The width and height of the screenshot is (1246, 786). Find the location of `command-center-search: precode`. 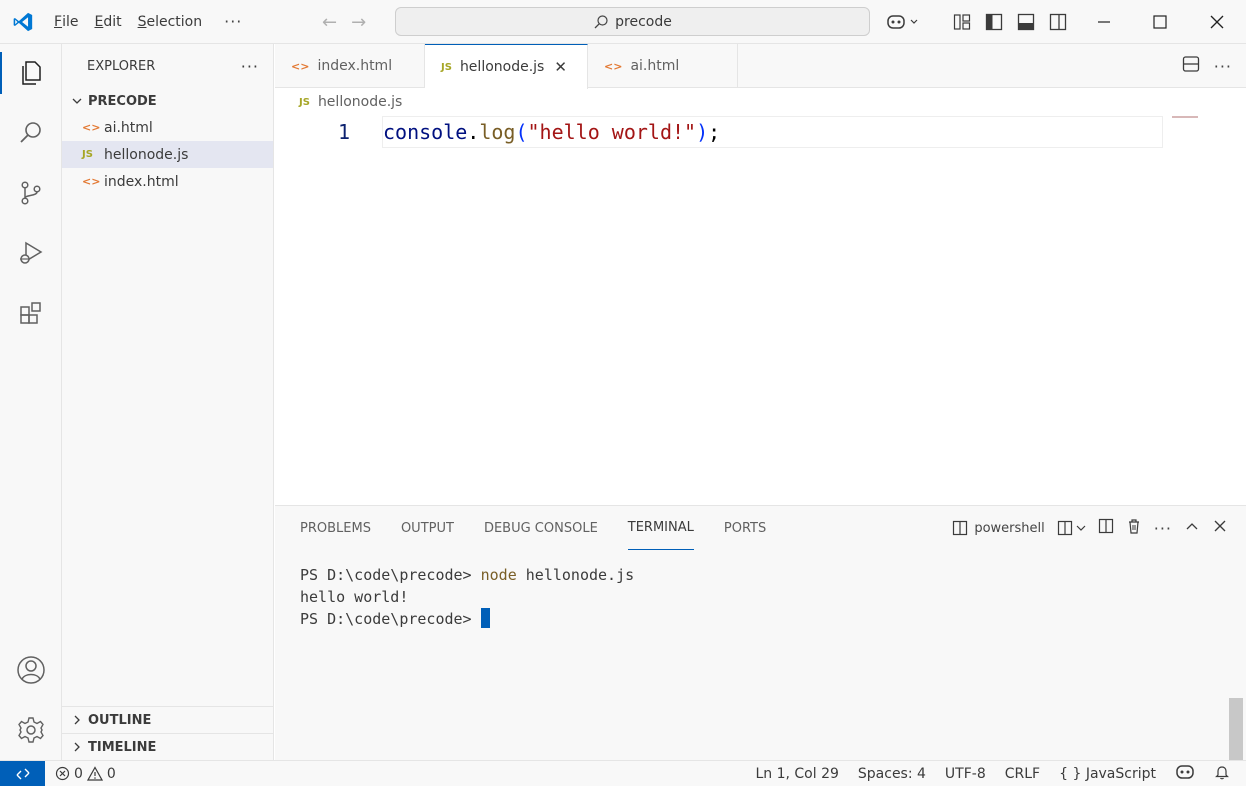

command-center-search: precode is located at coordinates (632, 21).